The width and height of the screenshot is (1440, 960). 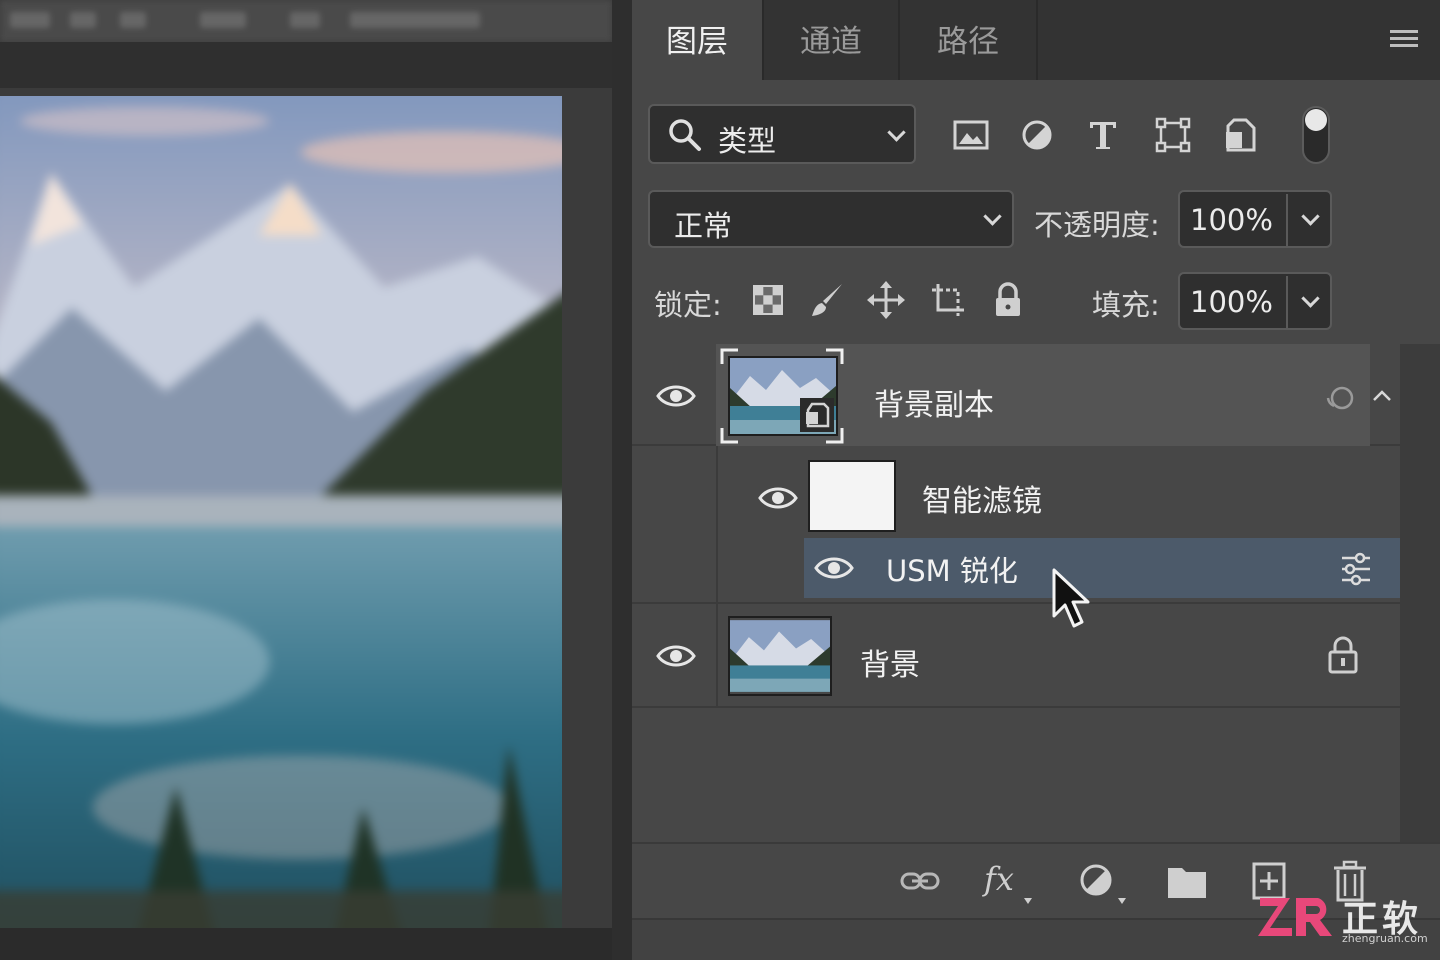 What do you see at coordinates (1126, 305) in the screenshot?
I see `fill-label: 填充:` at bounding box center [1126, 305].